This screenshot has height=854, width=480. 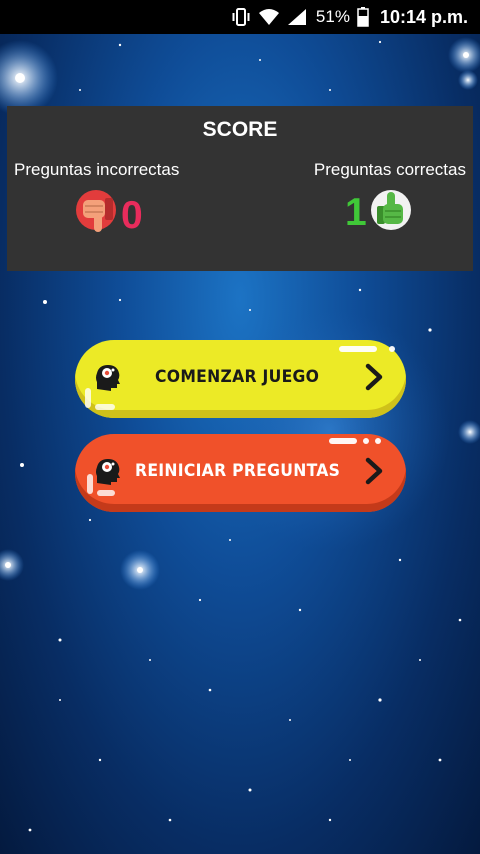 What do you see at coordinates (97, 215) in the screenshot?
I see `thumbs-down-icon` at bounding box center [97, 215].